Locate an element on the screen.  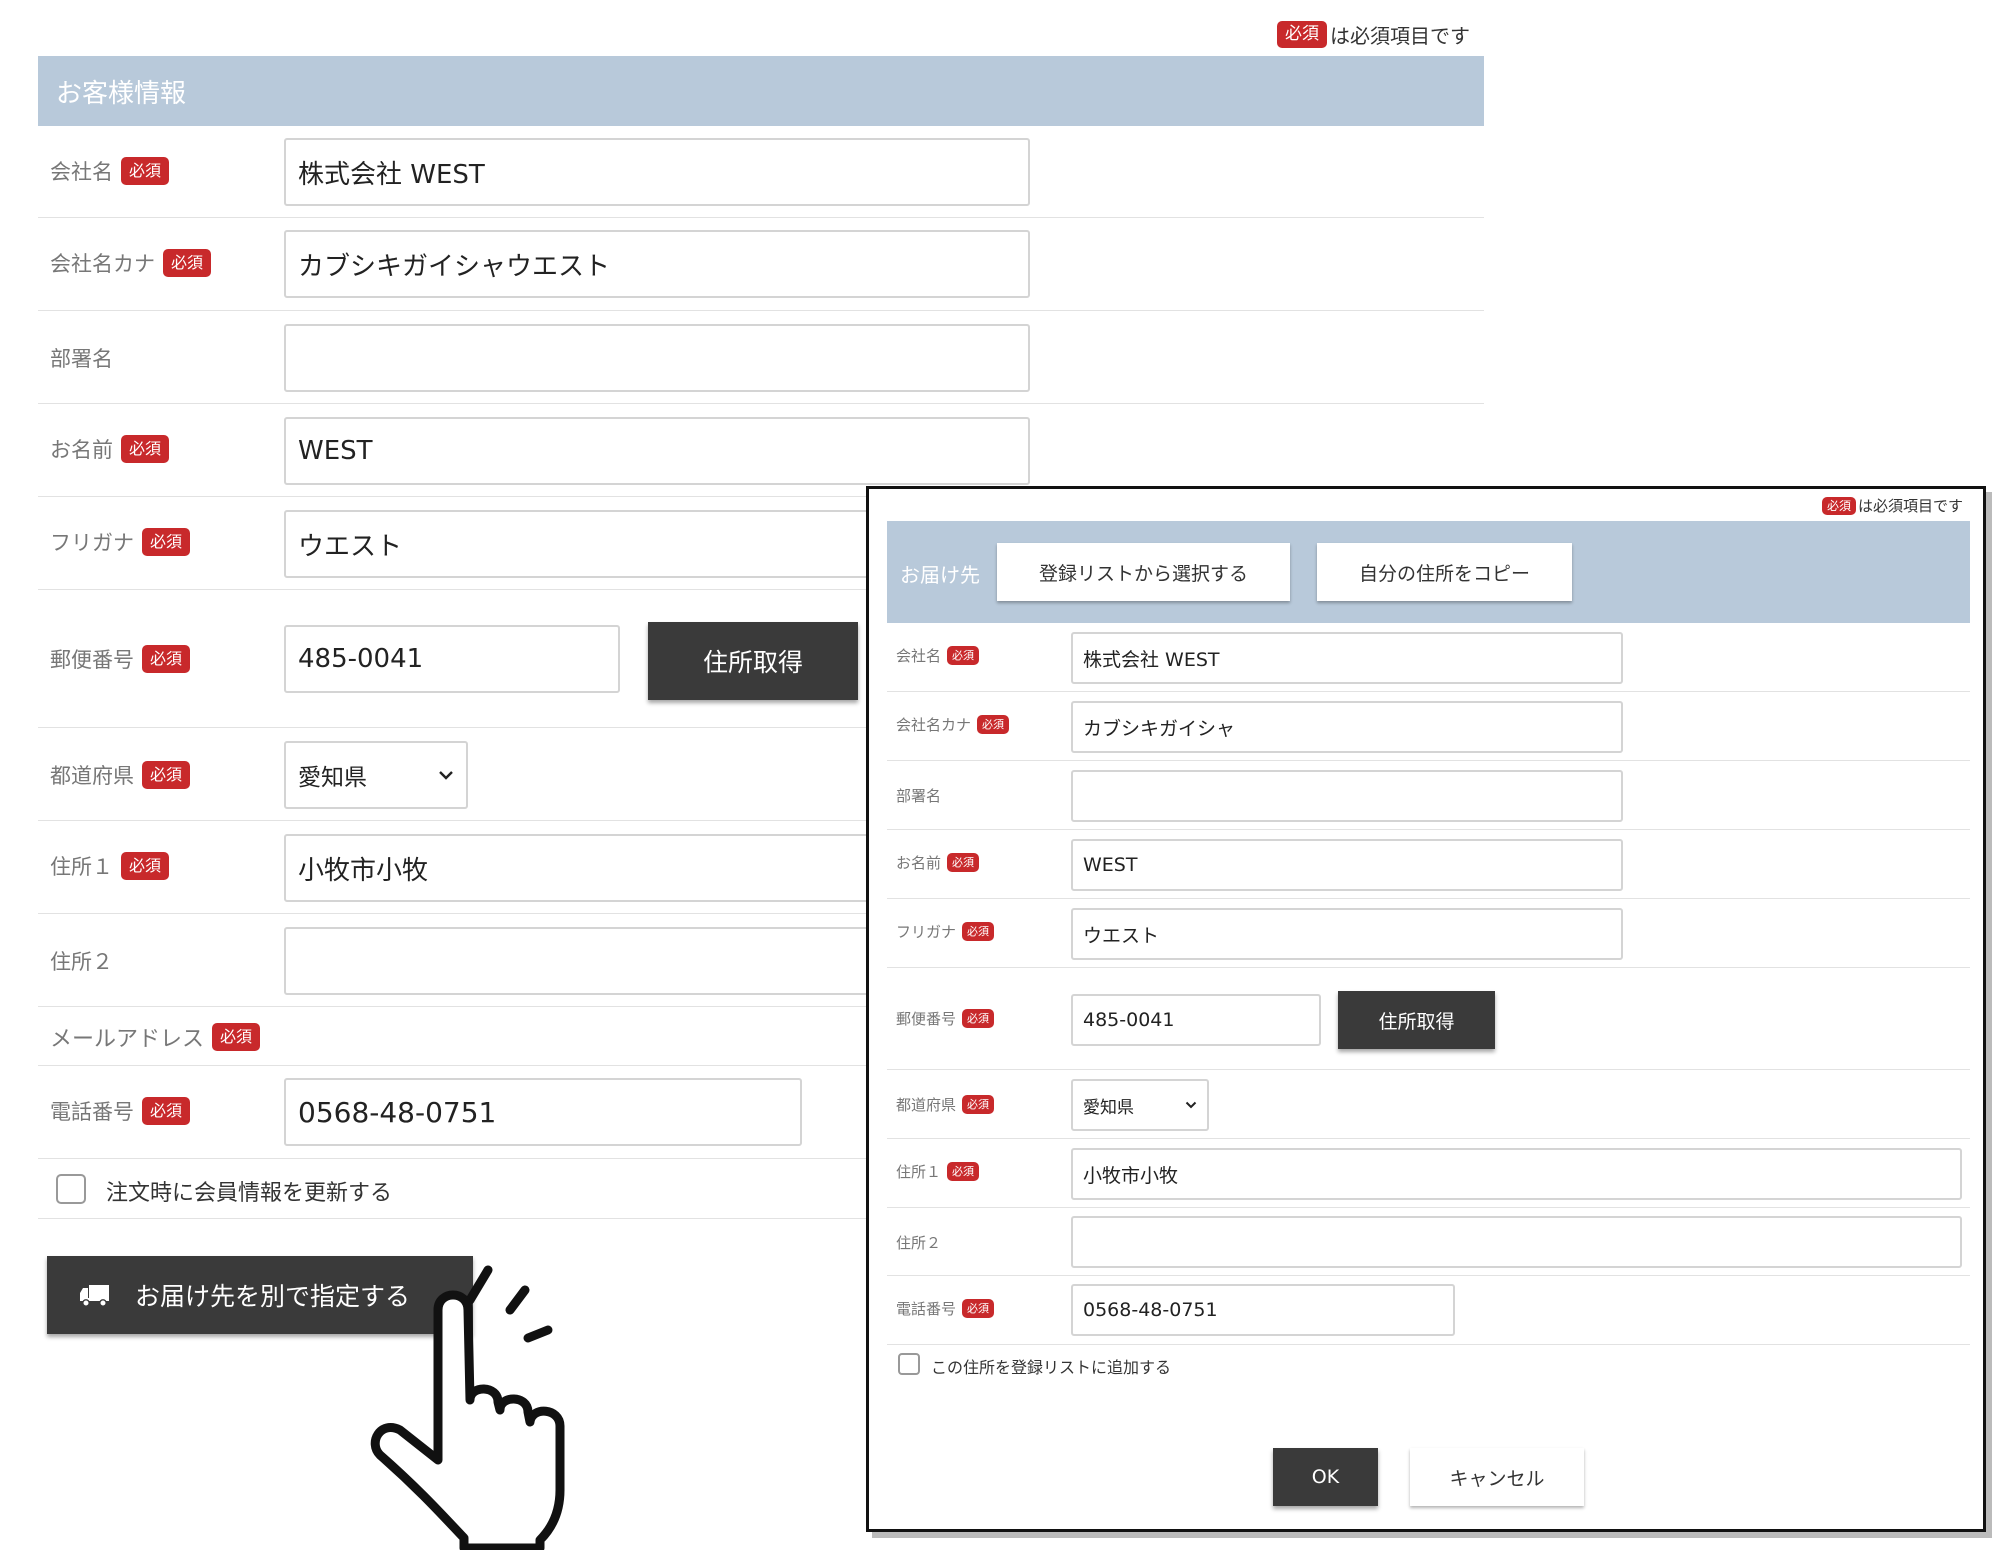
d-department-row: 部署名 is located at coordinates (1428, 795).